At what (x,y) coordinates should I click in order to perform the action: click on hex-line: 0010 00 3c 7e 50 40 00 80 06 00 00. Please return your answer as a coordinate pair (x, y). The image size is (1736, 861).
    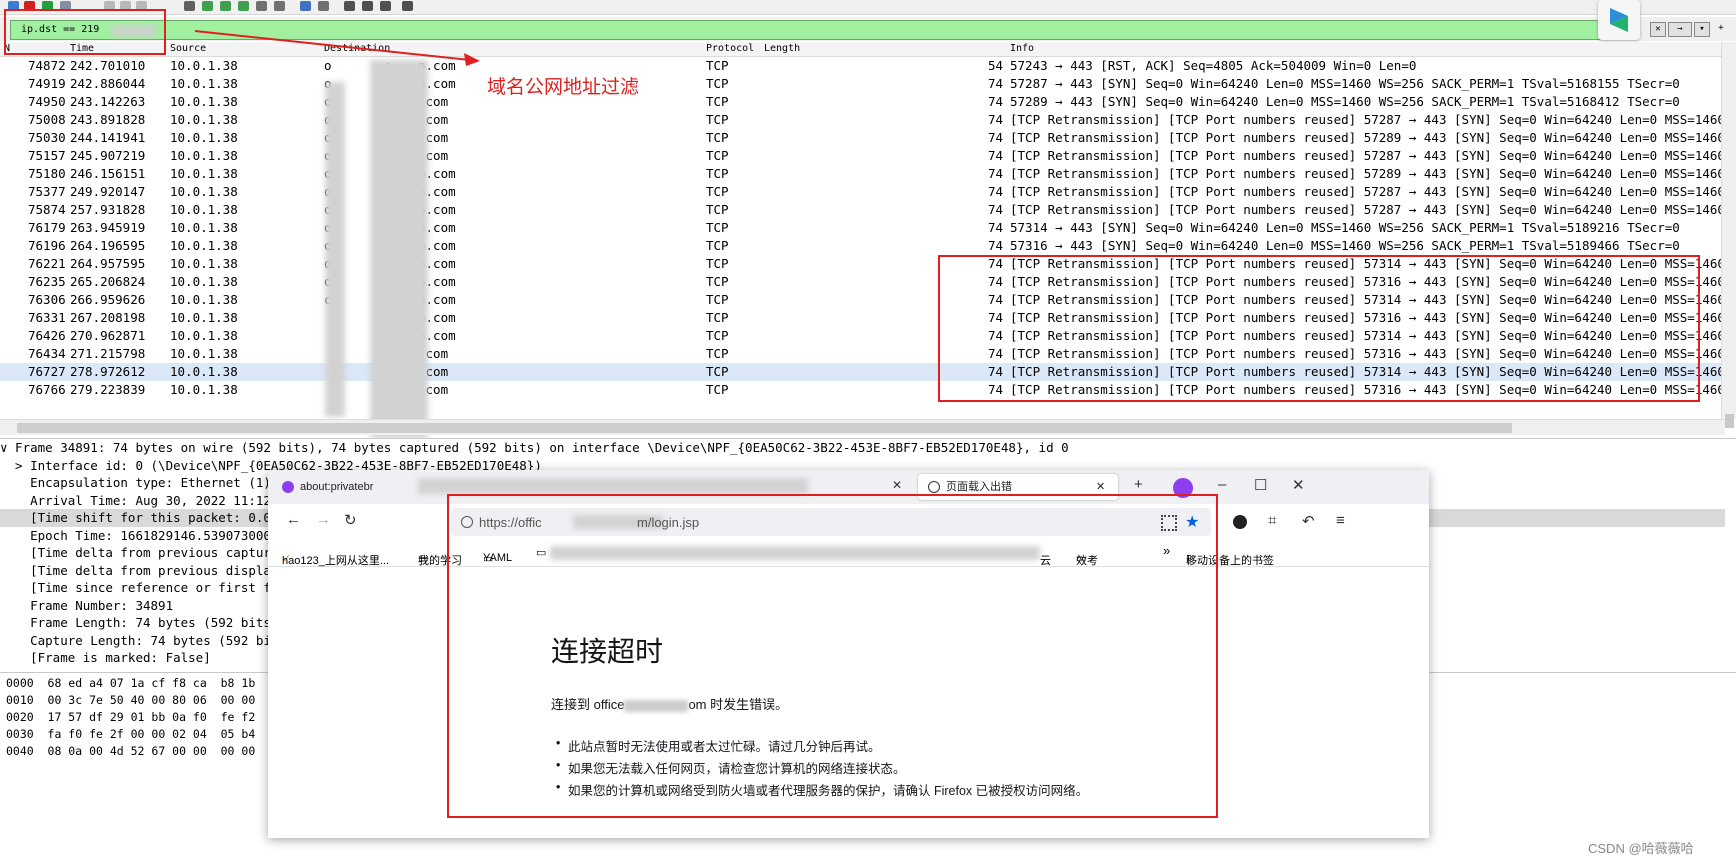
    Looking at the image, I should click on (130, 700).